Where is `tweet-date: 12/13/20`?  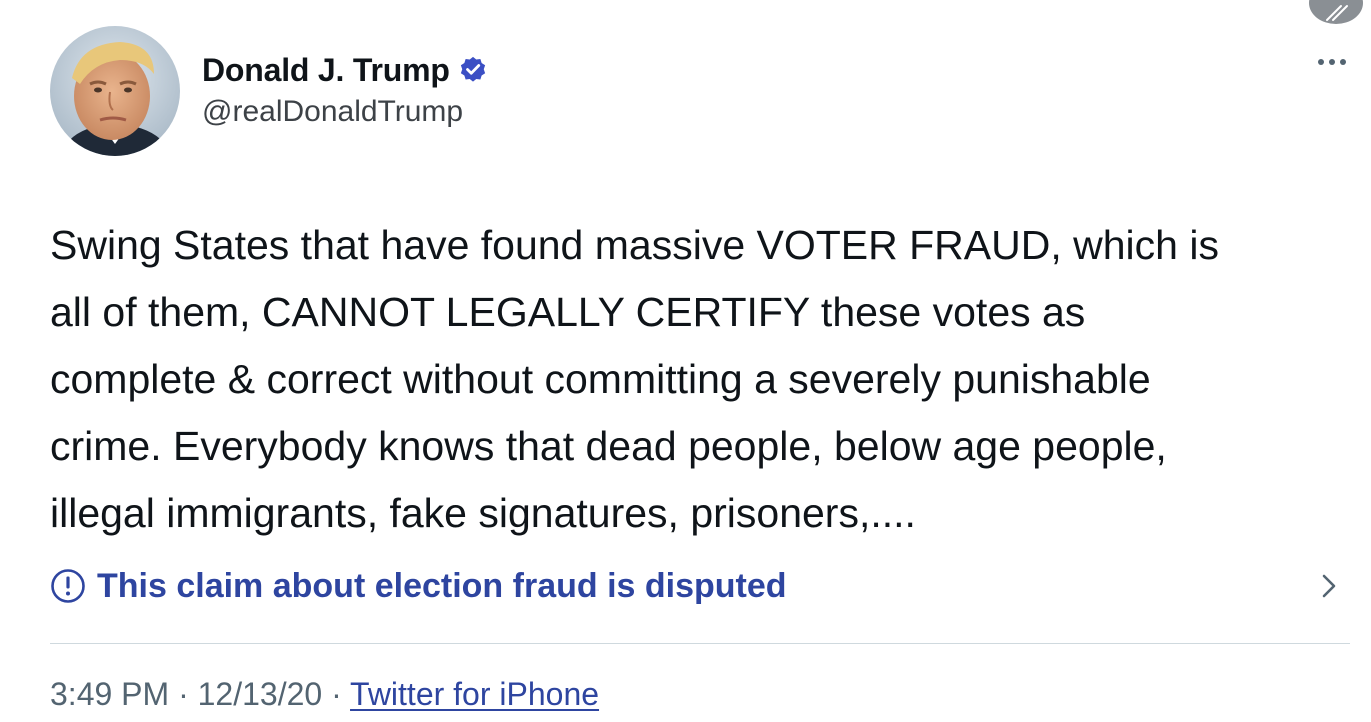
tweet-date: 12/13/20 is located at coordinates (260, 694).